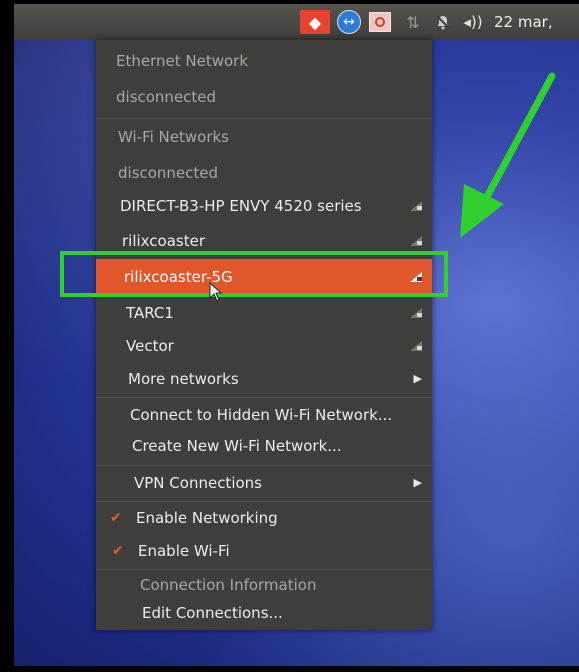  What do you see at coordinates (173, 137) in the screenshot?
I see `wifi-header: Wi-Fi Networks` at bounding box center [173, 137].